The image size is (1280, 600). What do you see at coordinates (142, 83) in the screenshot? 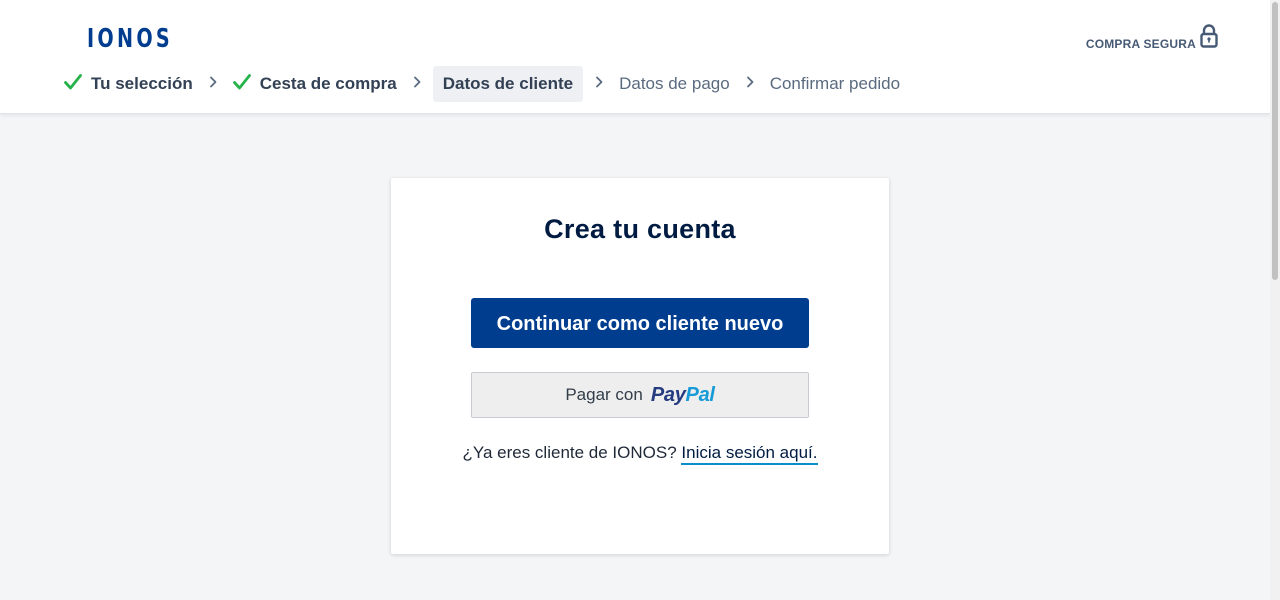
I see `step-label: Tu selección` at bounding box center [142, 83].